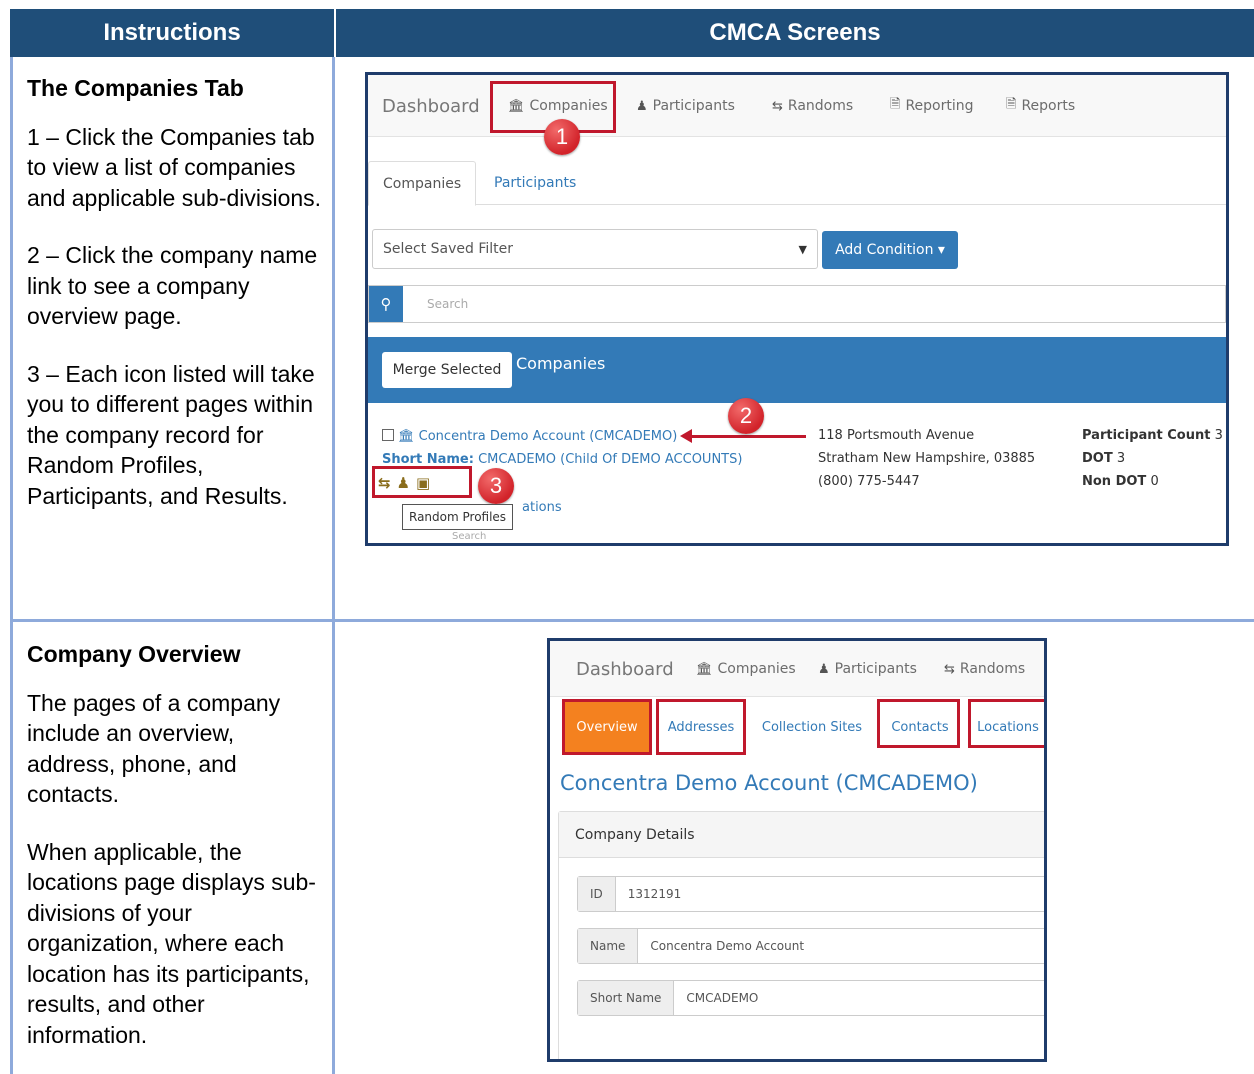 The width and height of the screenshot is (1254, 1074). What do you see at coordinates (890, 250) in the screenshot?
I see `add-condition-button: Add Condition ▾` at bounding box center [890, 250].